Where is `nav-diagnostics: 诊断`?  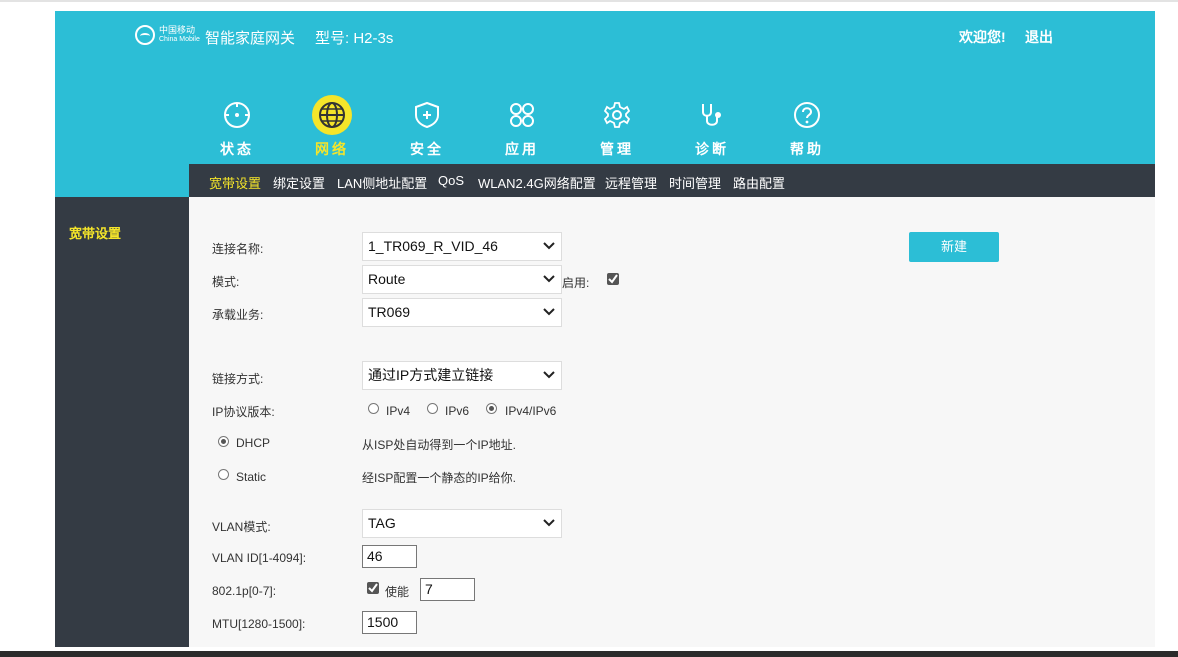 nav-diagnostics: 诊断 is located at coordinates (712, 127).